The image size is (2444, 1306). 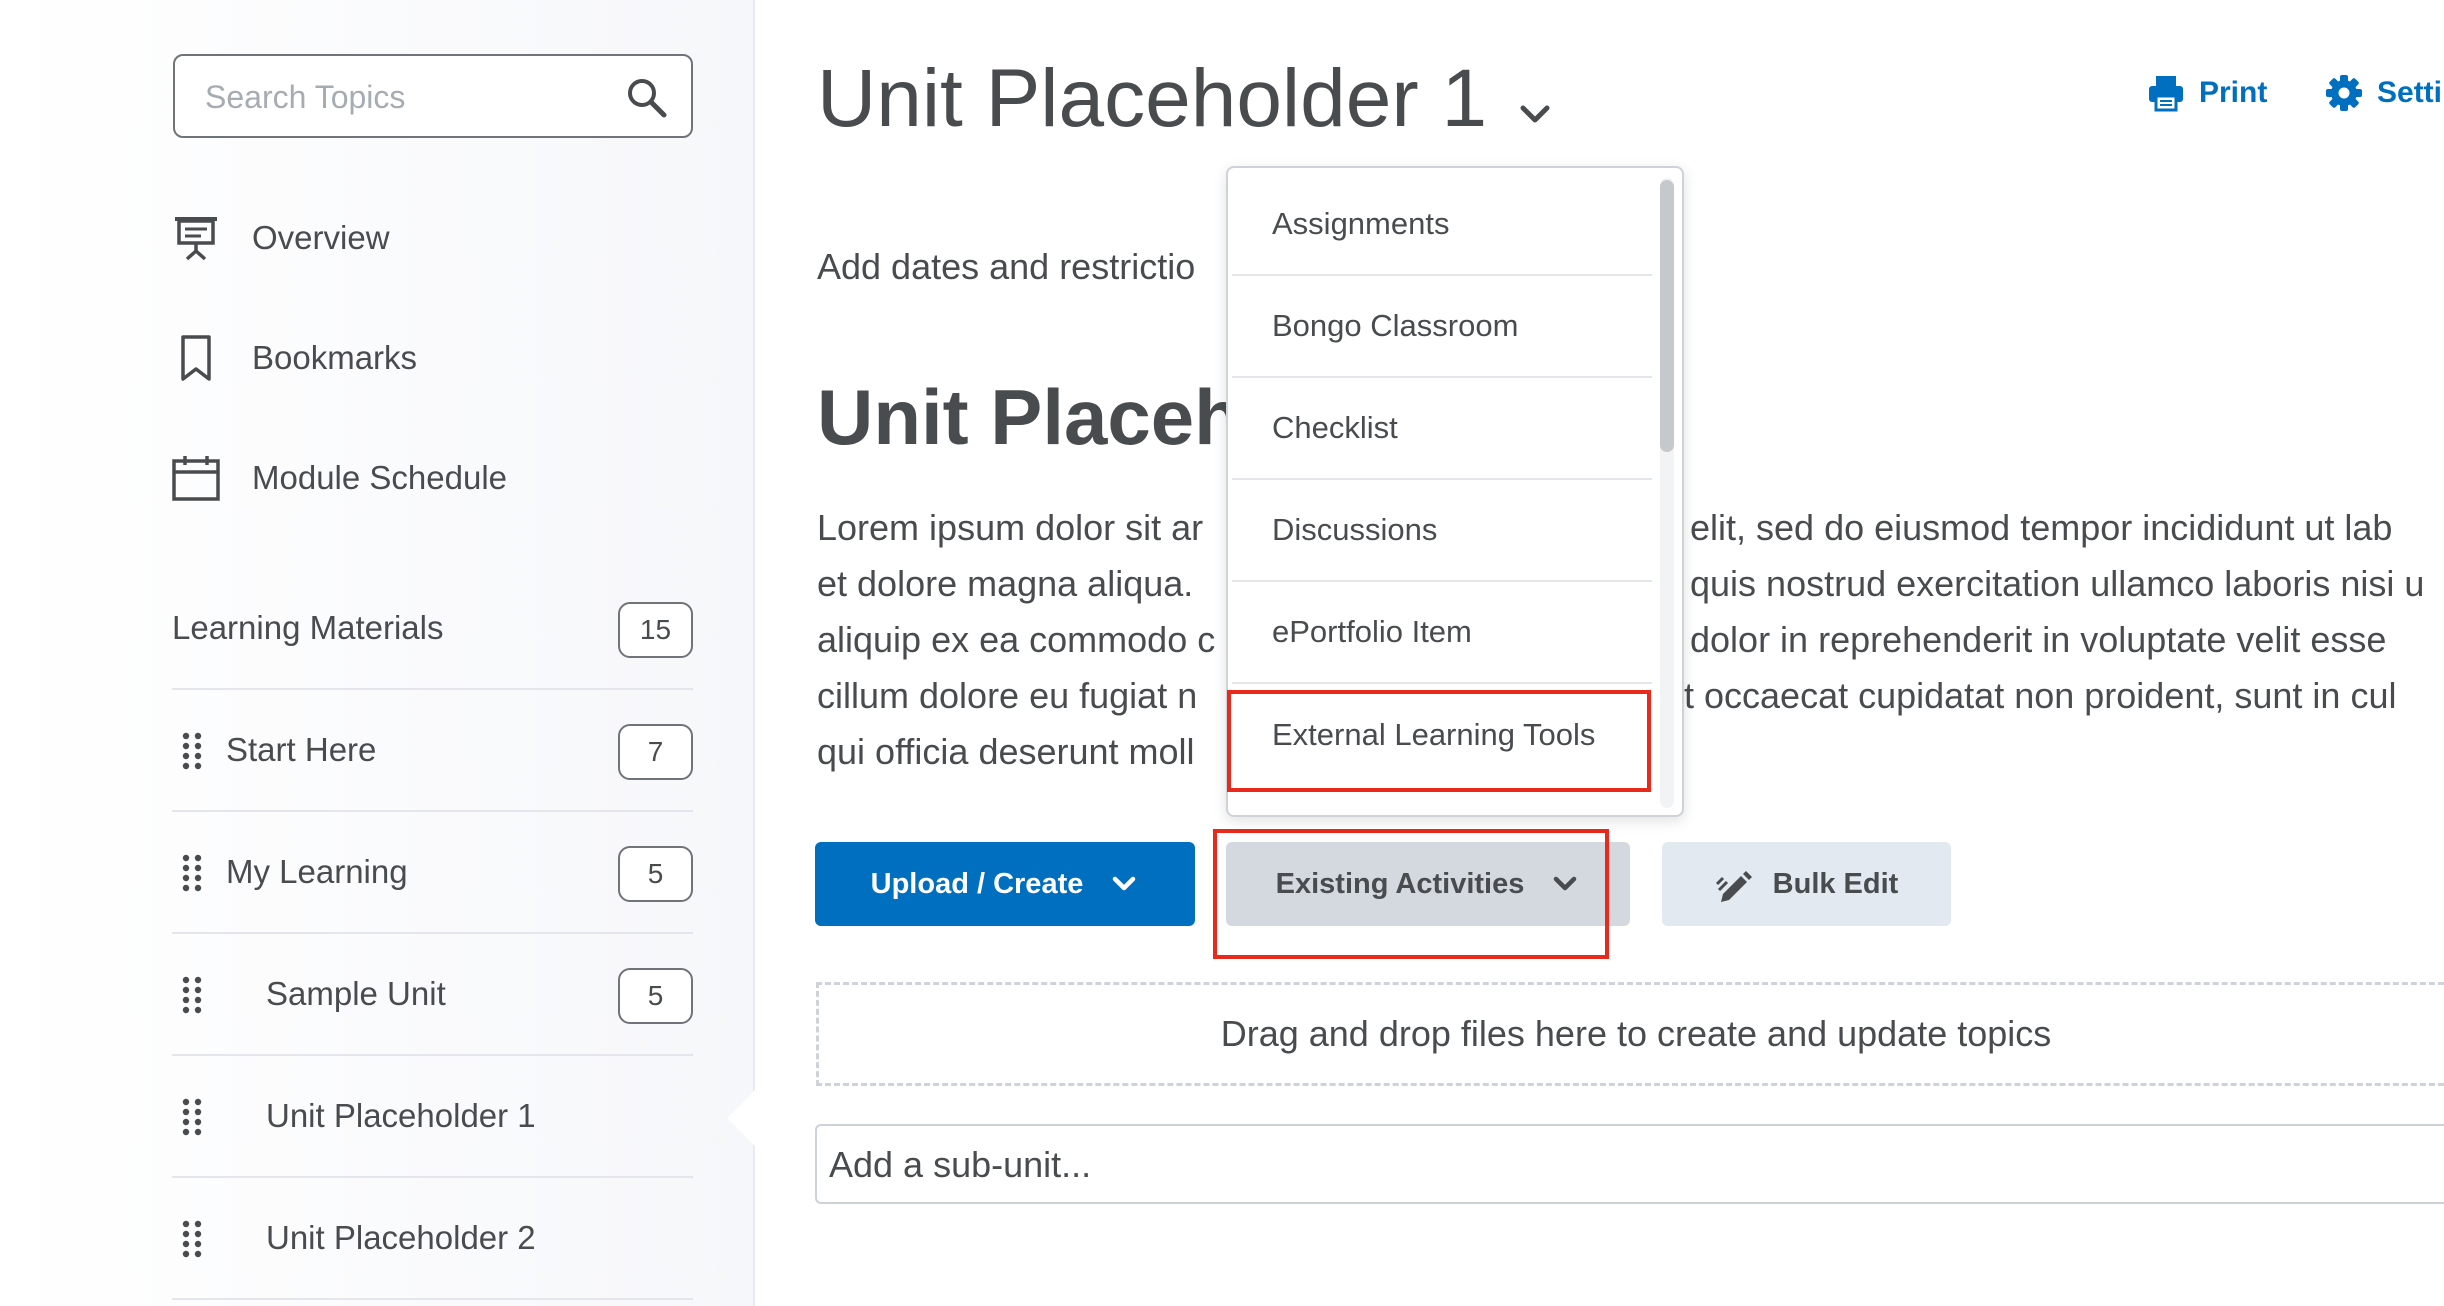 I want to click on menu-item-assignments: Assignments, so click(x=1442, y=225).